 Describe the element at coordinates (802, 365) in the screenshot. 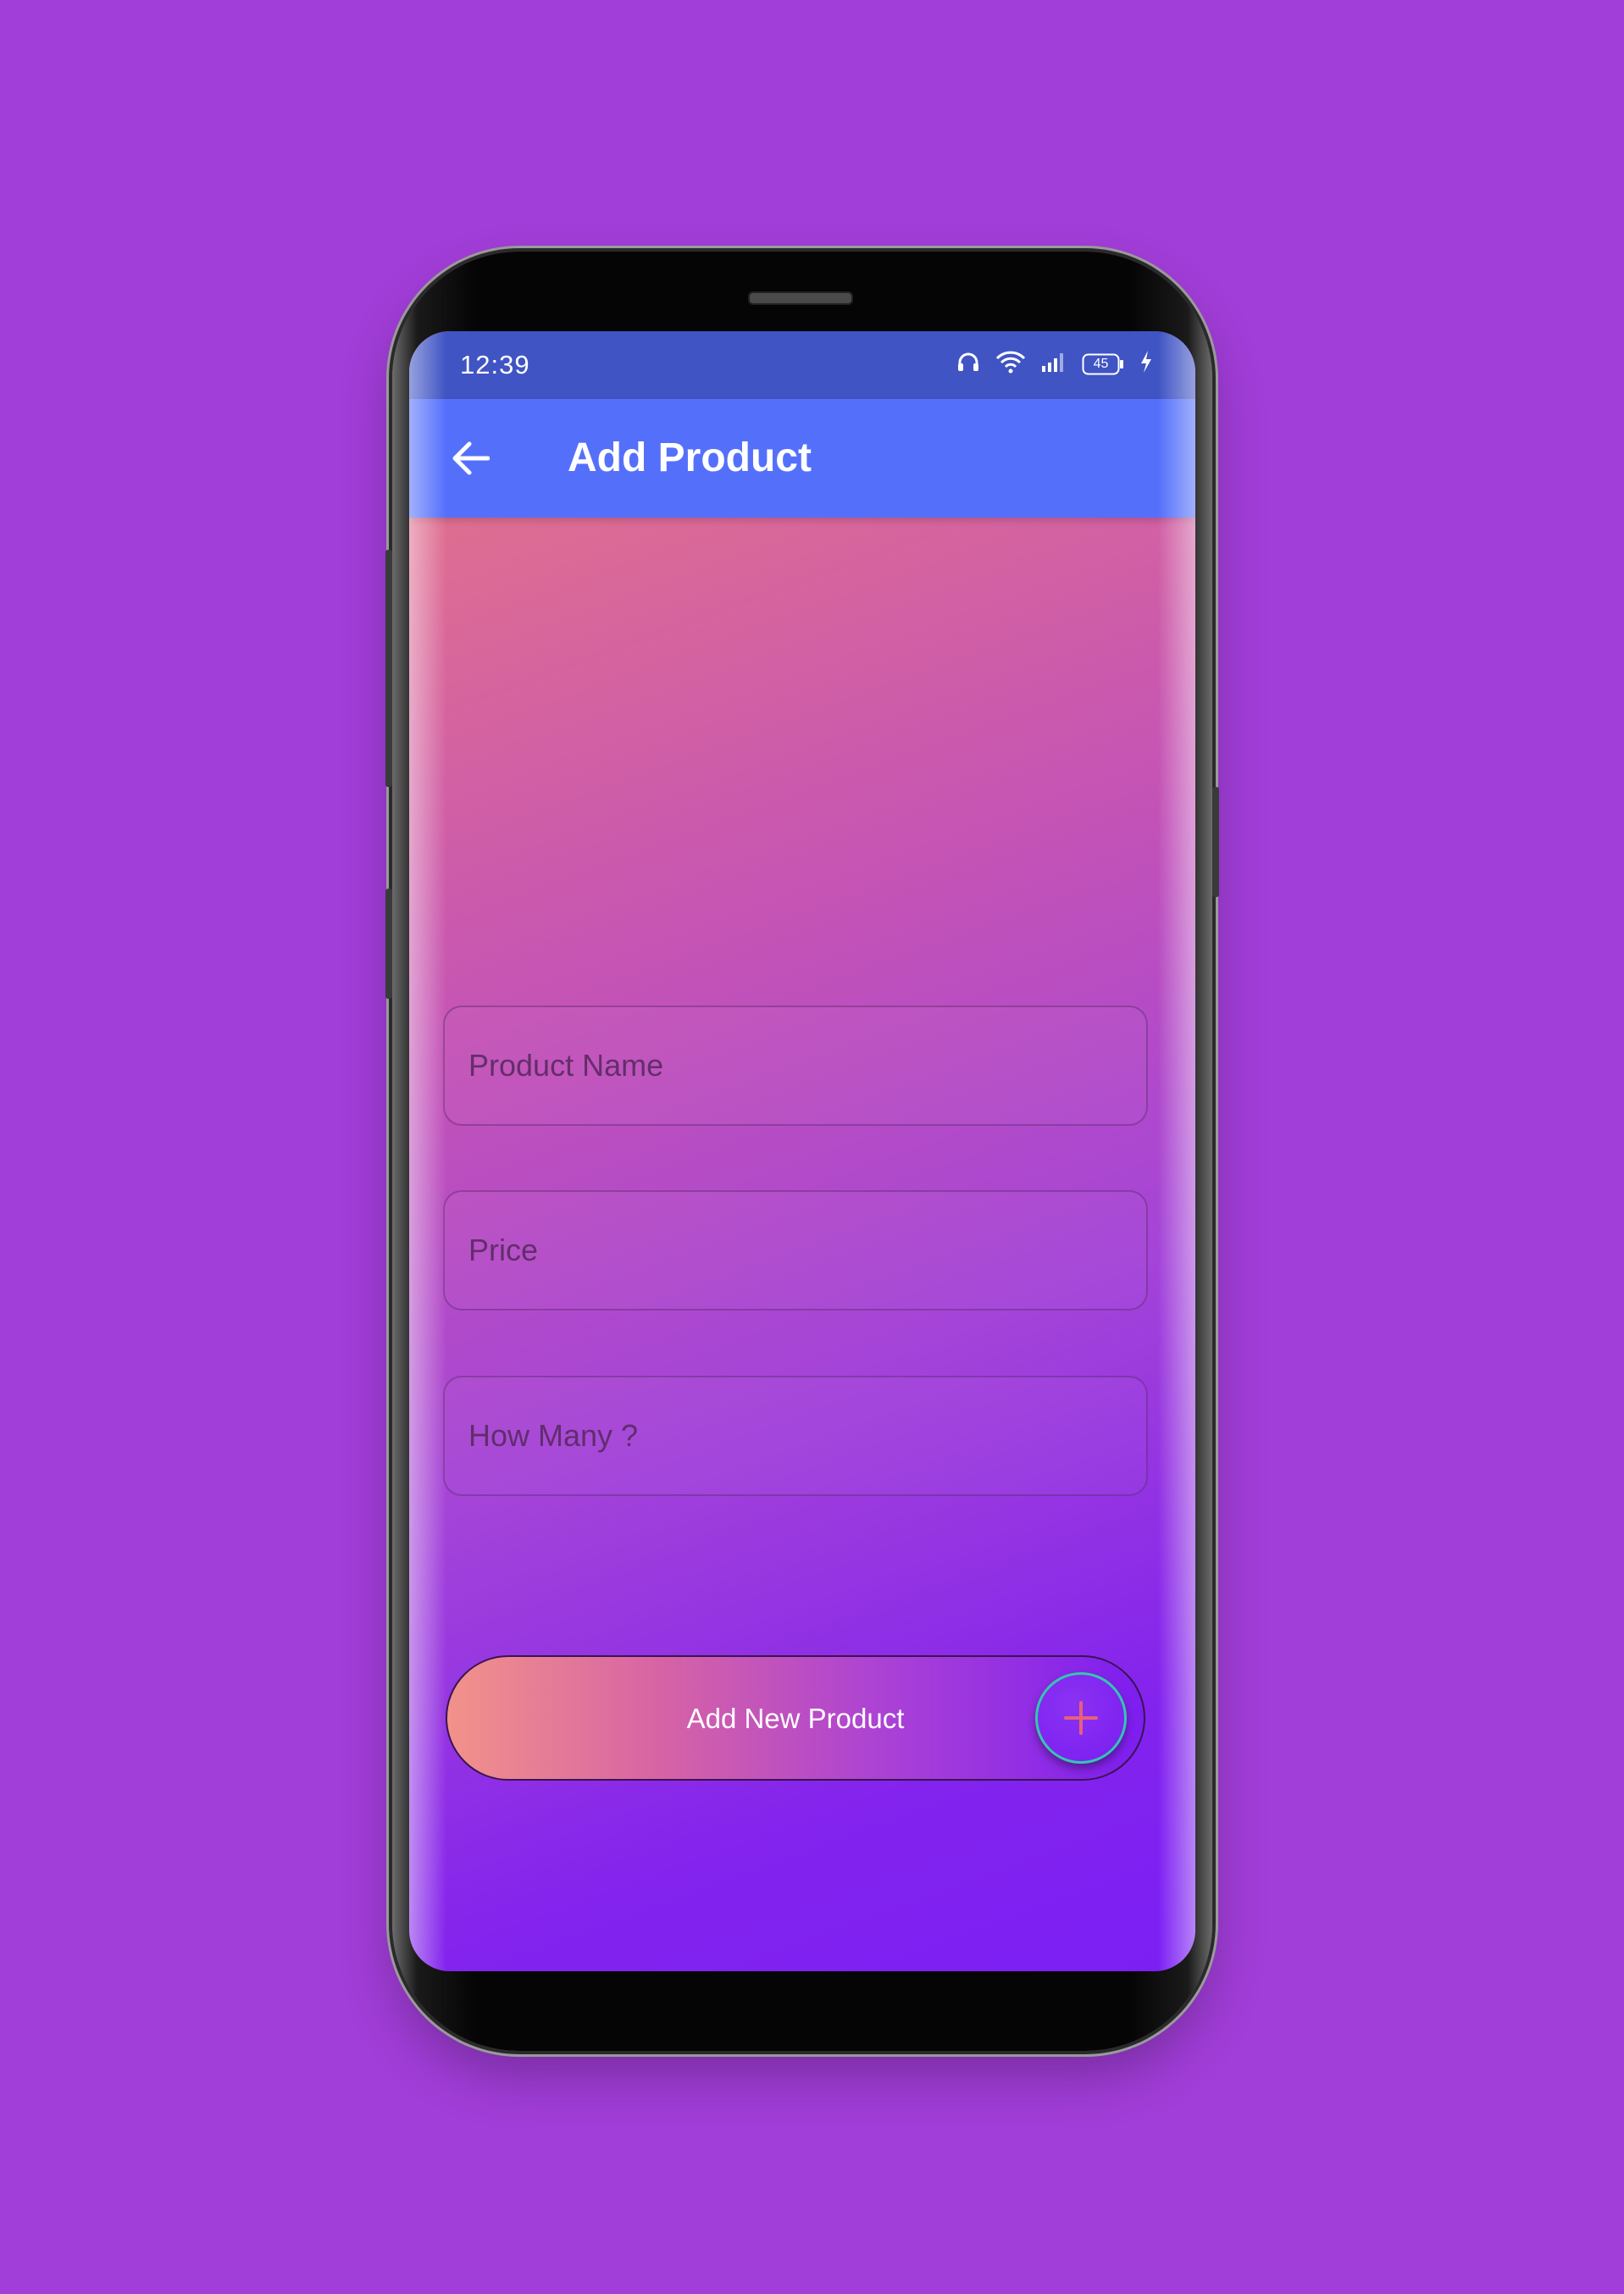

I see `status-bar: 12:39 45` at that location.